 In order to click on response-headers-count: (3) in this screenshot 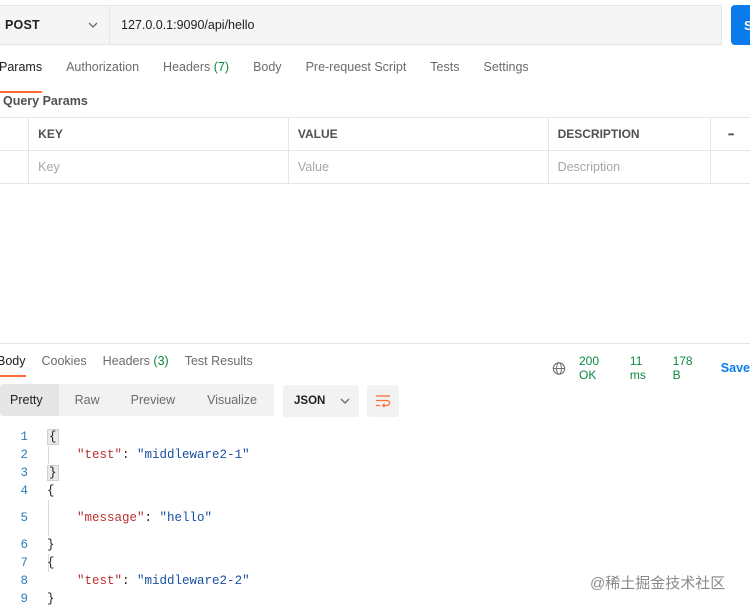, I will do `click(161, 361)`.